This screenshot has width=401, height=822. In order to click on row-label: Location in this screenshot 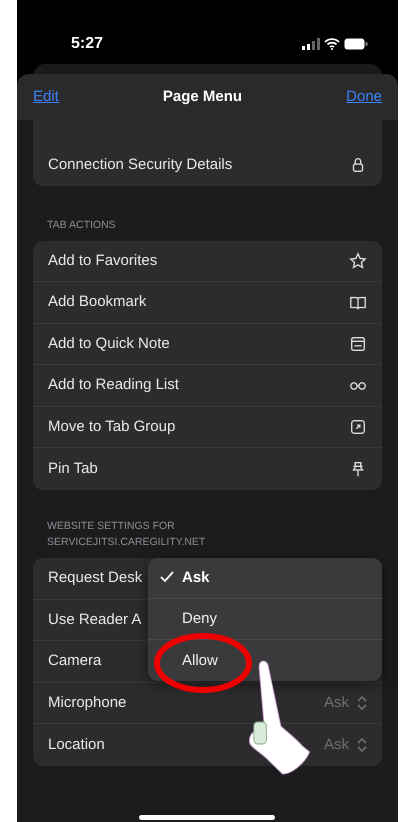, I will do `click(76, 745)`.